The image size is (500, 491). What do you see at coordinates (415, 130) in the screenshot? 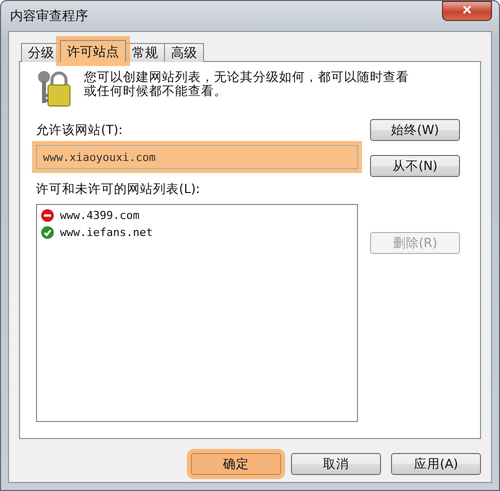
I see `side-button: 始终(W)` at bounding box center [415, 130].